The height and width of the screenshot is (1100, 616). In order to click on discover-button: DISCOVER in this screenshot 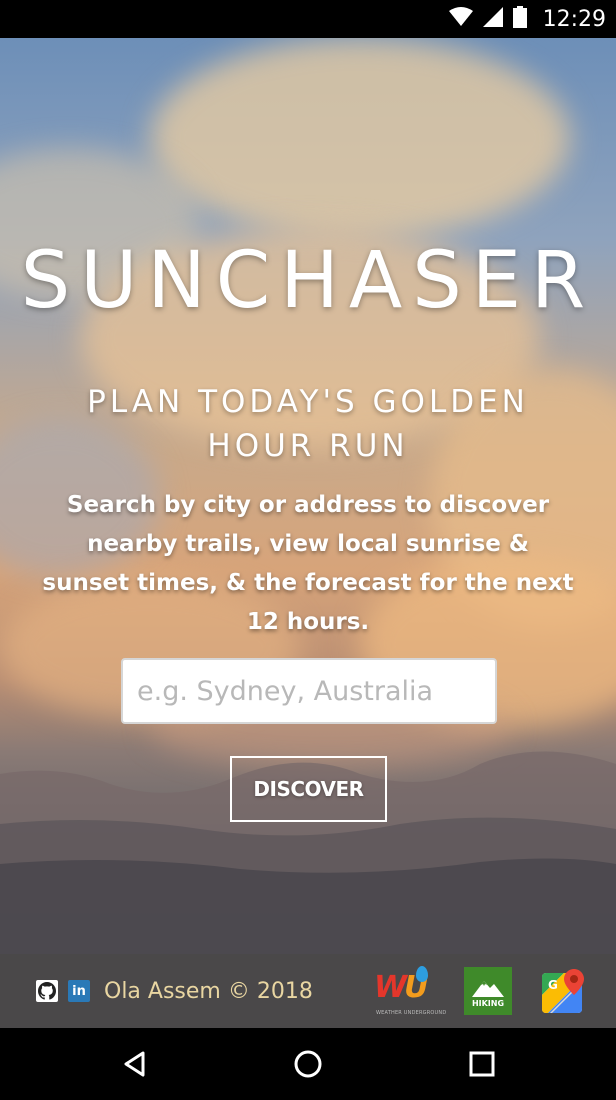, I will do `click(308, 789)`.